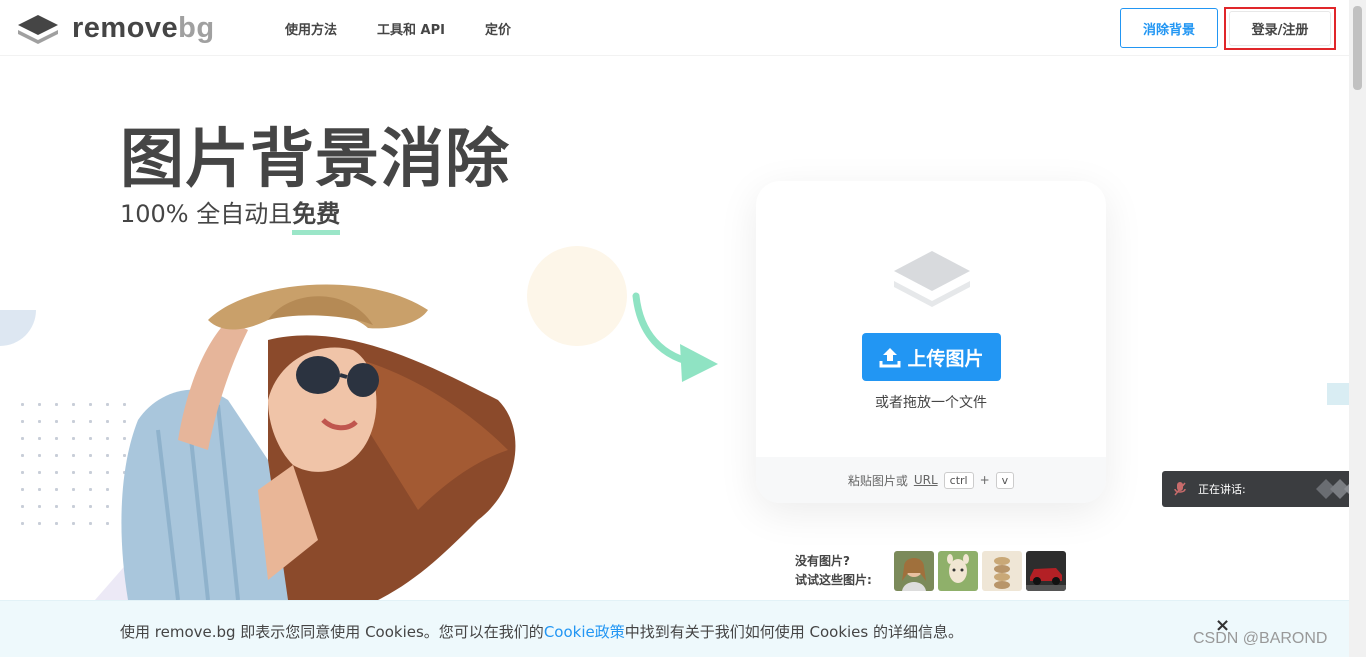 This screenshot has width=1366, height=657. Describe the element at coordinates (316, 214) in the screenshot. I see `hero-subtitle-emphasis: 免费` at that location.